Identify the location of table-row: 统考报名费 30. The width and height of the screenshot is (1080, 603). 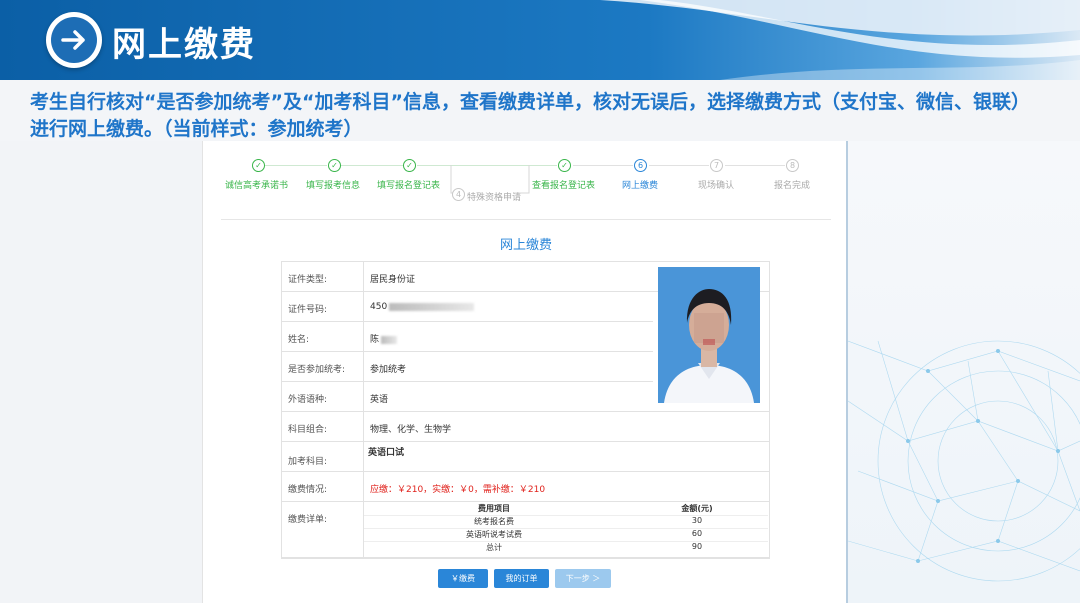
(566, 522).